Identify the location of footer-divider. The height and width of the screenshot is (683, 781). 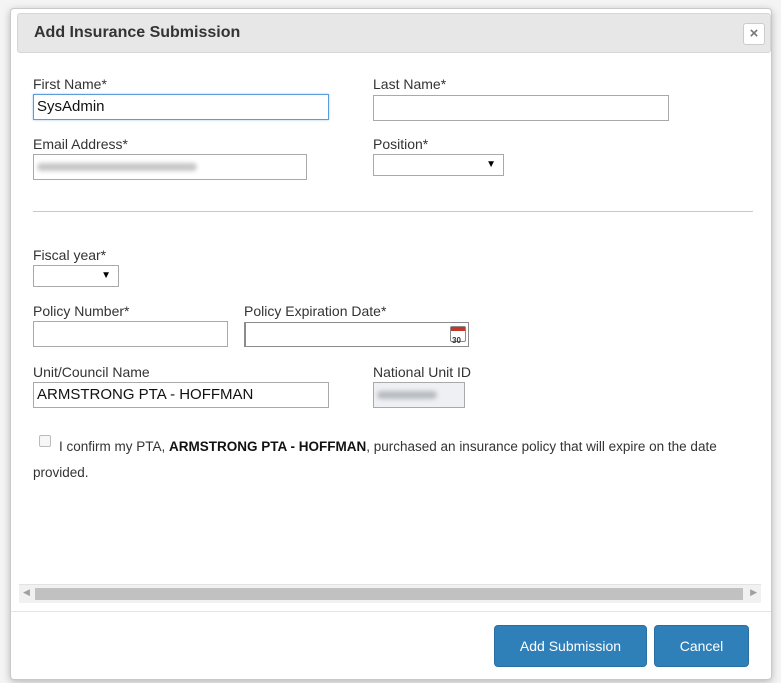
(391, 611).